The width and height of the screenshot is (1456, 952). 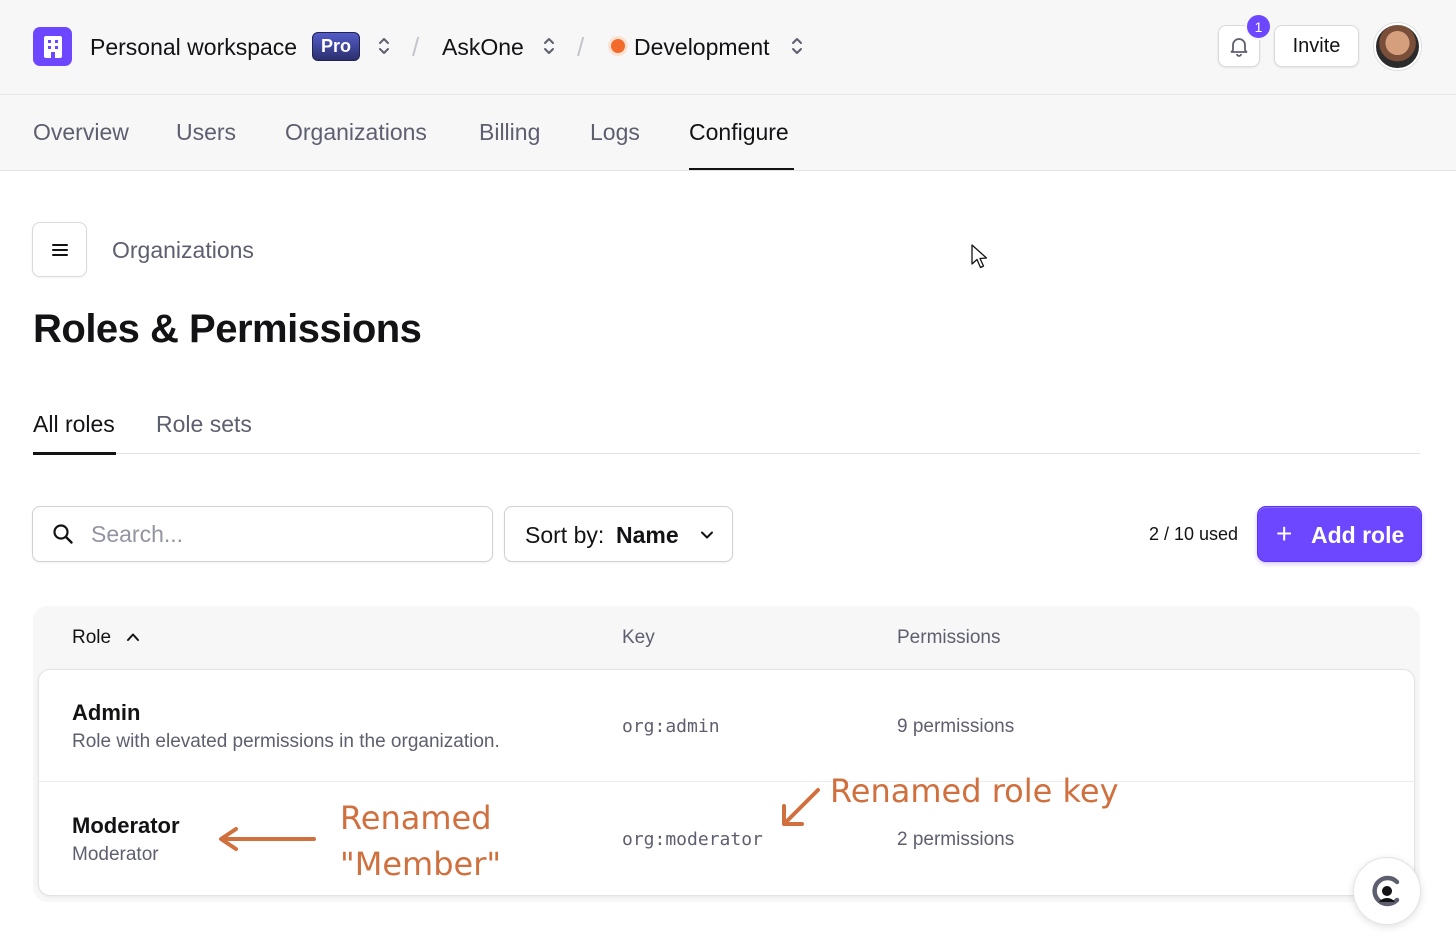 What do you see at coordinates (227, 329) in the screenshot?
I see `page-title: Roles & Permissions` at bounding box center [227, 329].